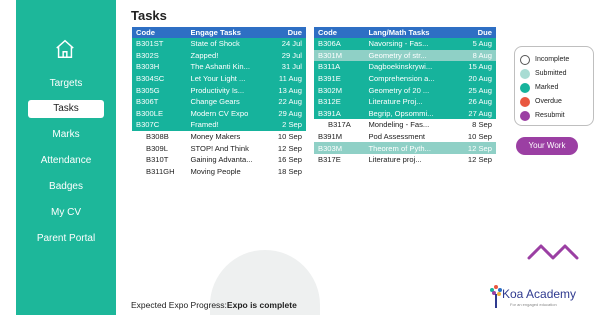  Describe the element at coordinates (227, 32) in the screenshot. I see `column-header-engage-tasks: Engage Tasks` at that location.